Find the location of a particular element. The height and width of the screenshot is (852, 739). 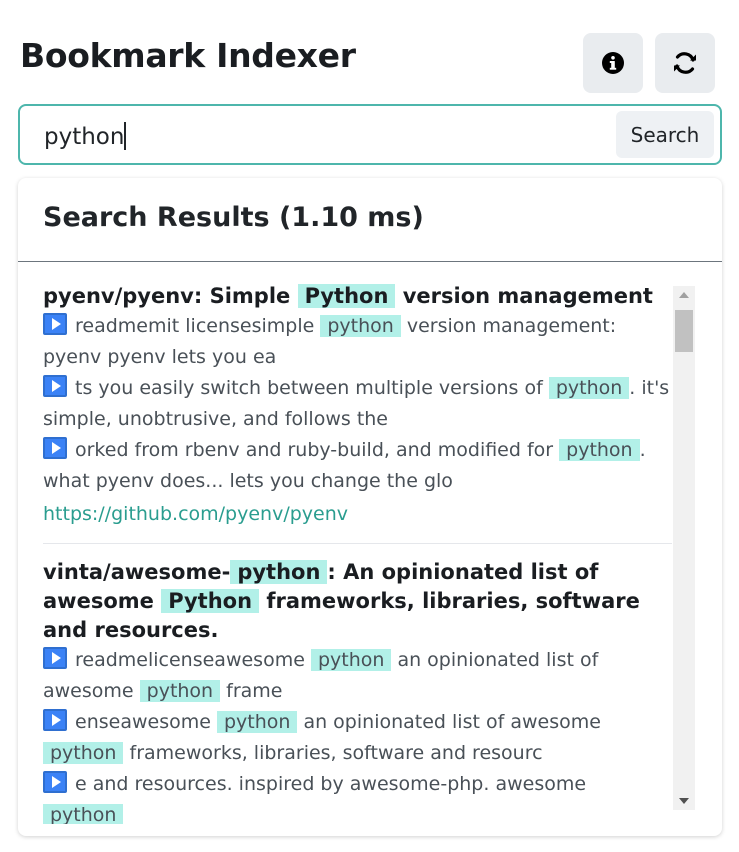

search-bar: python Search is located at coordinates (370, 134).